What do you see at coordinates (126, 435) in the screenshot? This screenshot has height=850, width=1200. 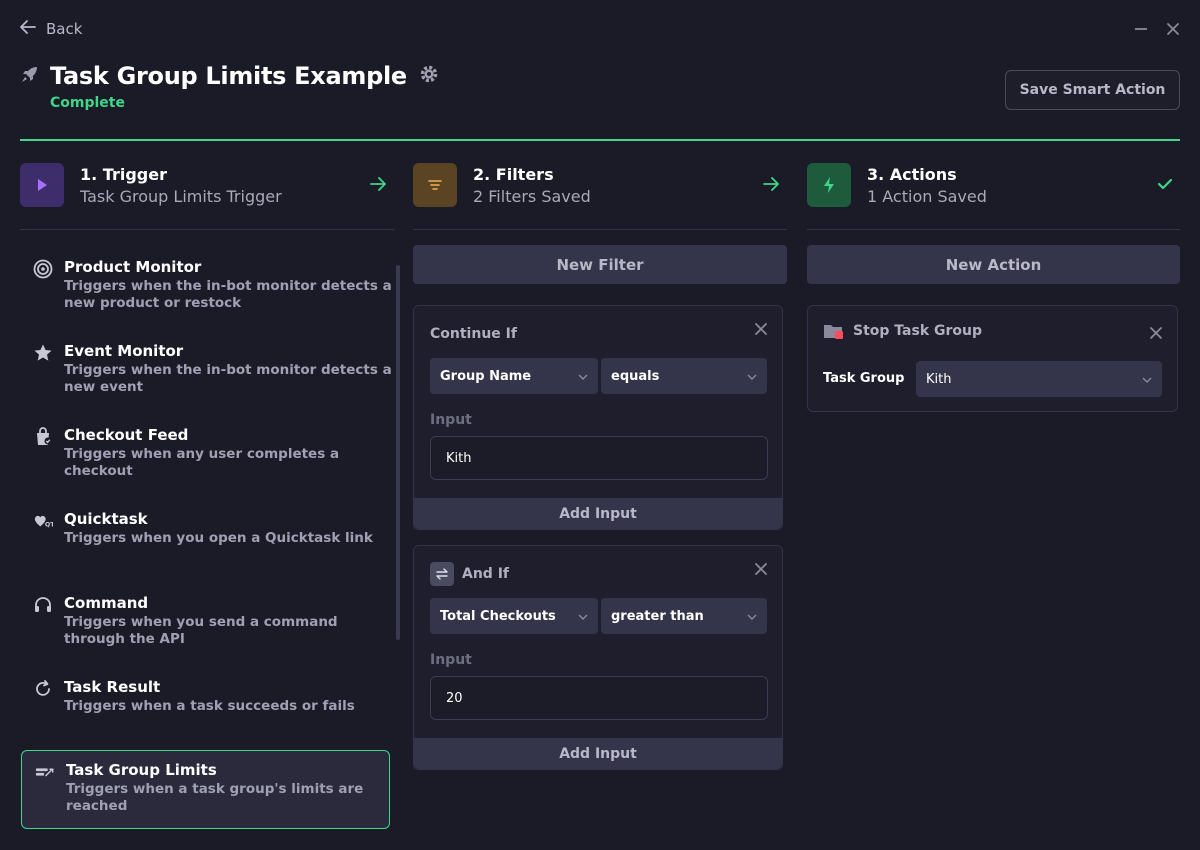 I see `trigger-name: Checkout Feed` at bounding box center [126, 435].